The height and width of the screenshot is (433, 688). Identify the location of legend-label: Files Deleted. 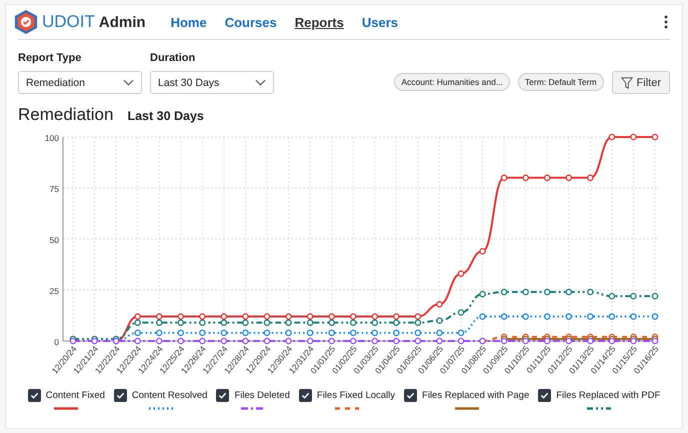
(262, 395).